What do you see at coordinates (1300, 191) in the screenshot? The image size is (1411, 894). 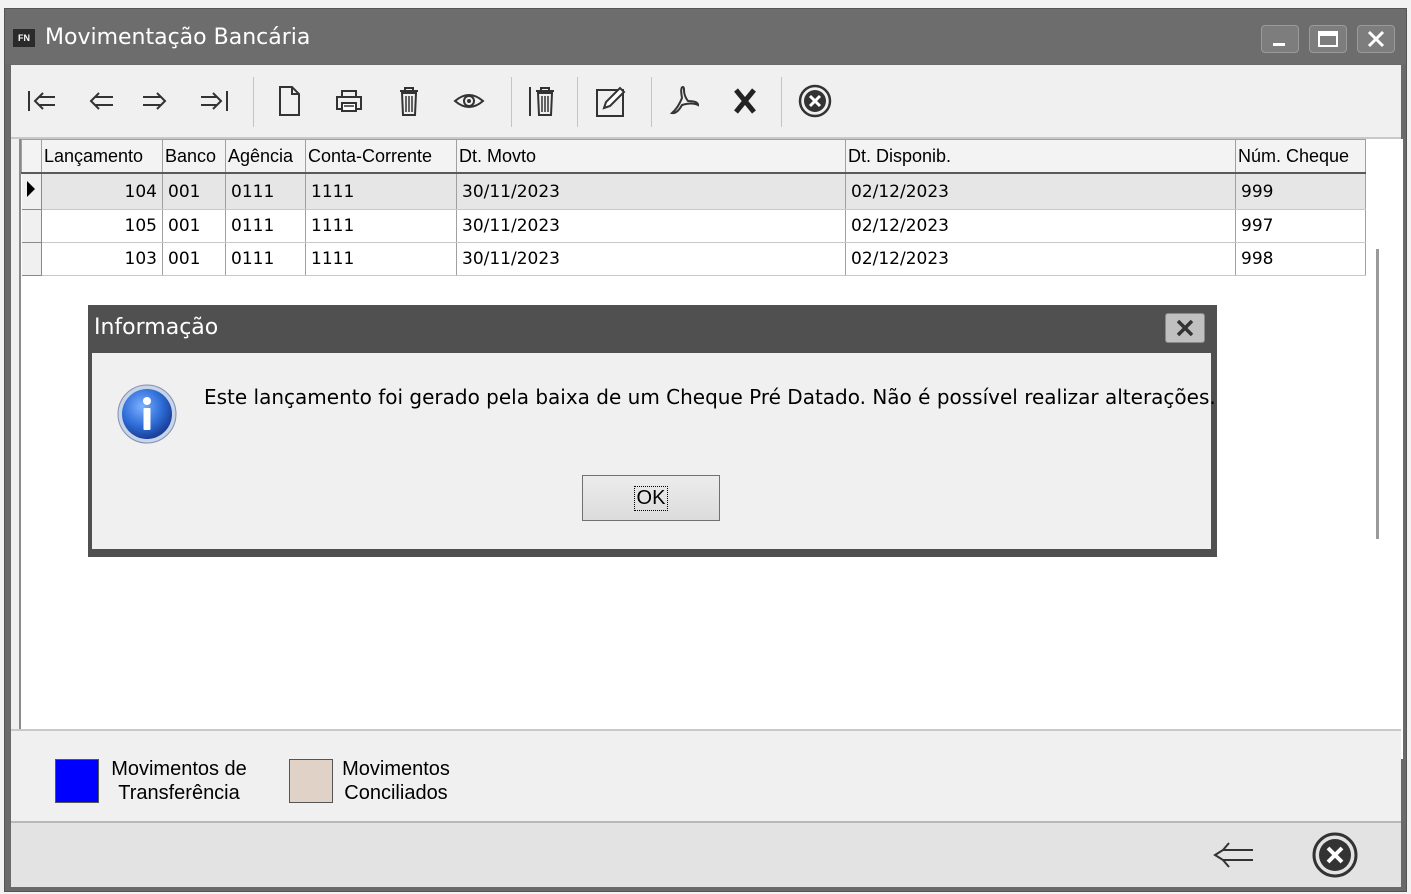 I see `cell-num-cheque: 999` at bounding box center [1300, 191].